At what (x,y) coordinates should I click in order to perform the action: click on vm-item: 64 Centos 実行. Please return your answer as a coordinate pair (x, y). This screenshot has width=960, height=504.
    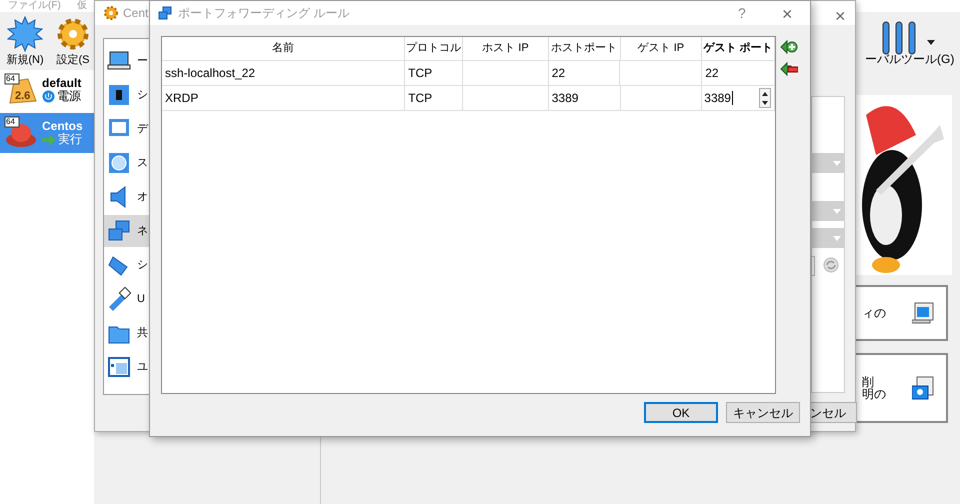
    Looking at the image, I should click on (47, 133).